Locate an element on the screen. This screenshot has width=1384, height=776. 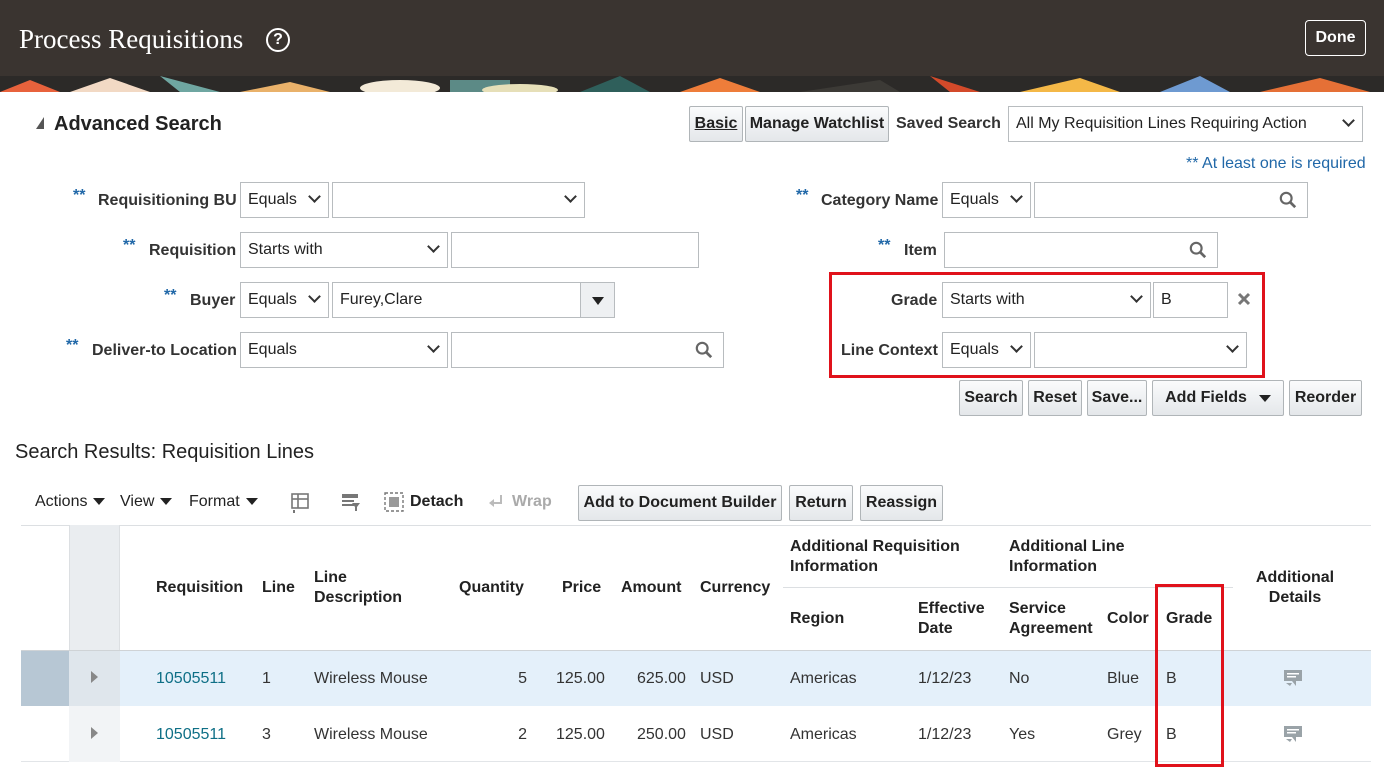
amount: 250.00 is located at coordinates (661, 734).